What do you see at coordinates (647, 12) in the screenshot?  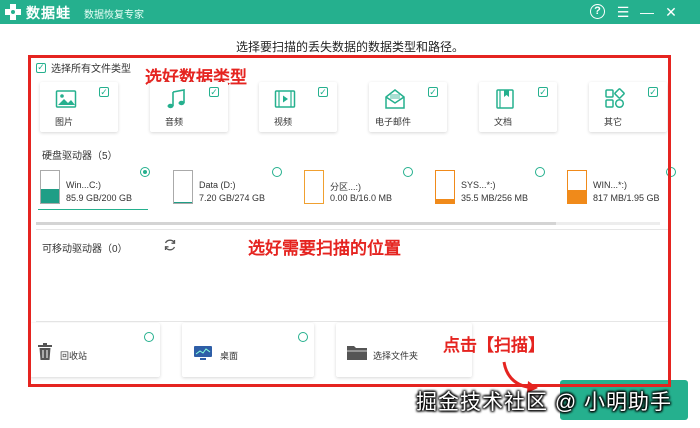 I see `minimize-button: —` at bounding box center [647, 12].